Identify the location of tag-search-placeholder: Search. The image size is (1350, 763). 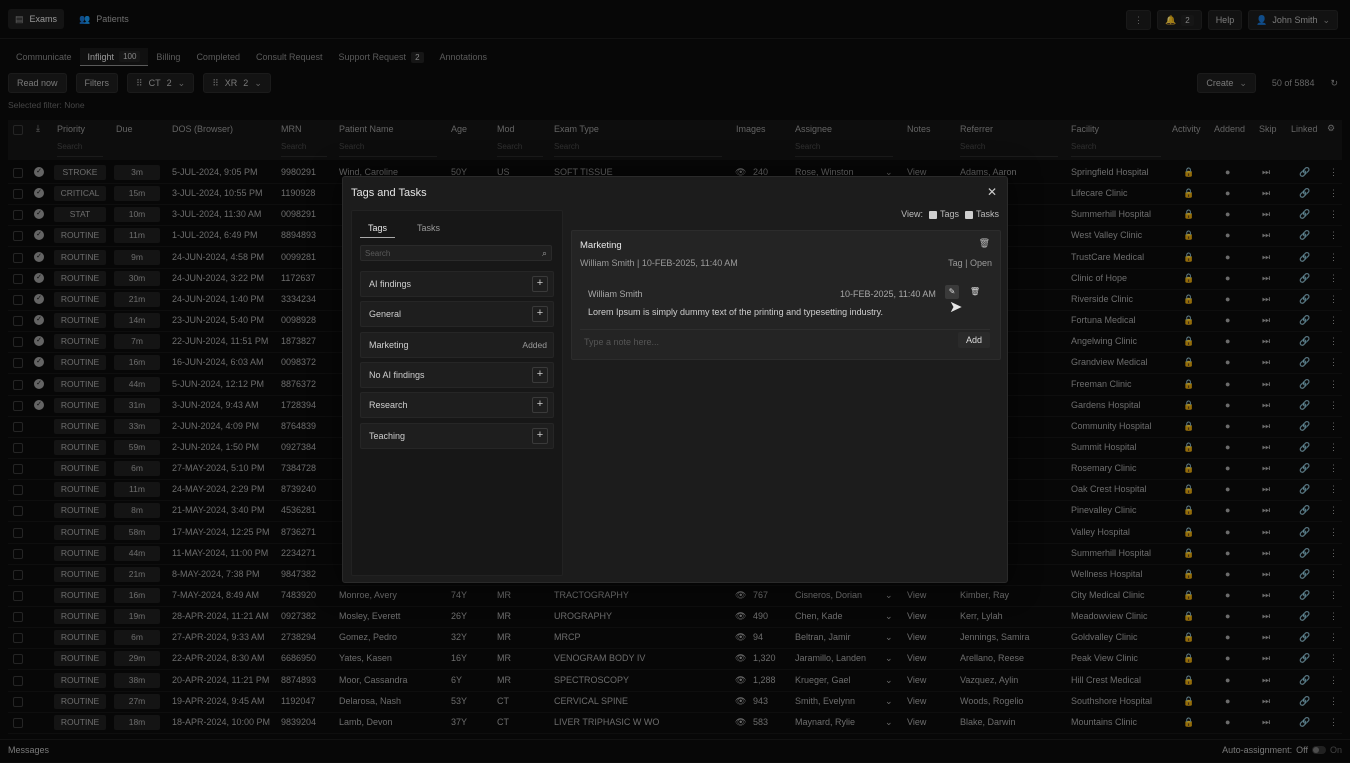
(378, 253).